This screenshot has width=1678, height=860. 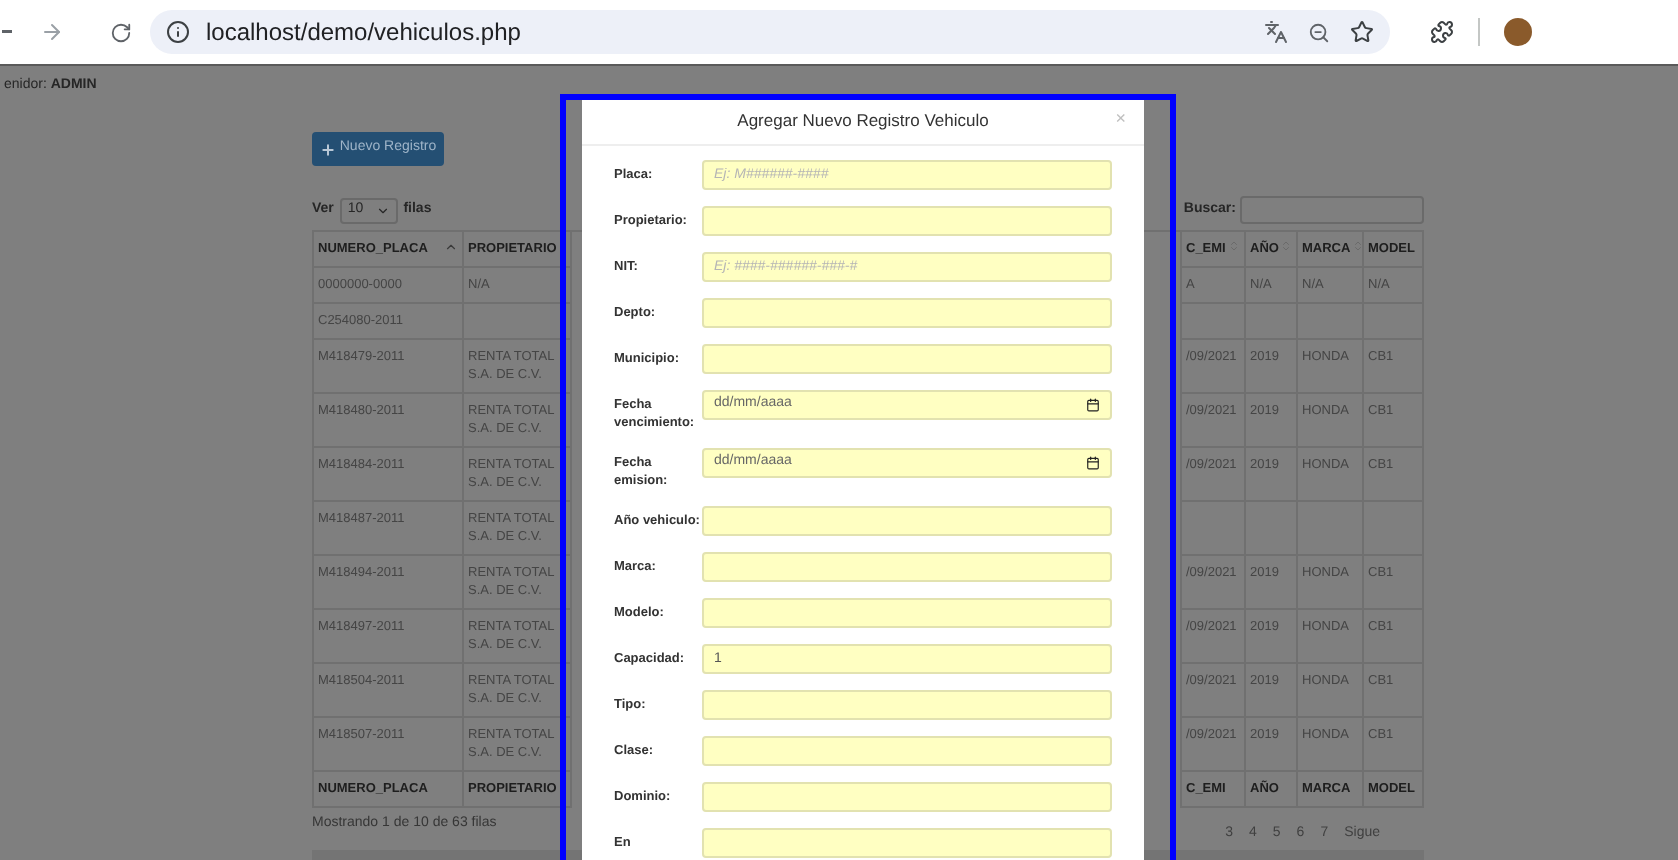 What do you see at coordinates (121, 32) in the screenshot?
I see `reload-icon` at bounding box center [121, 32].